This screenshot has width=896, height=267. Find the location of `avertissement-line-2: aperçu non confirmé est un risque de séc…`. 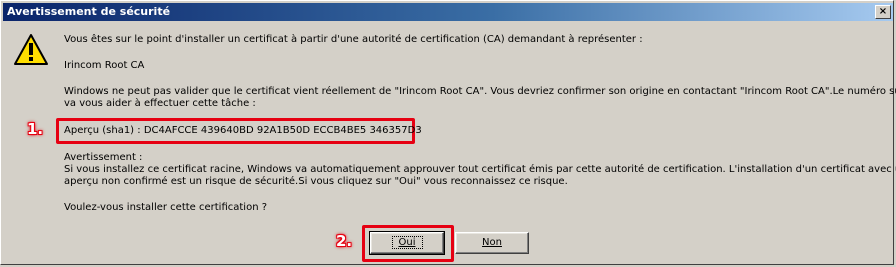

avertissement-line-2: aperçu non confirmé est un risque de séc… is located at coordinates (316, 181).